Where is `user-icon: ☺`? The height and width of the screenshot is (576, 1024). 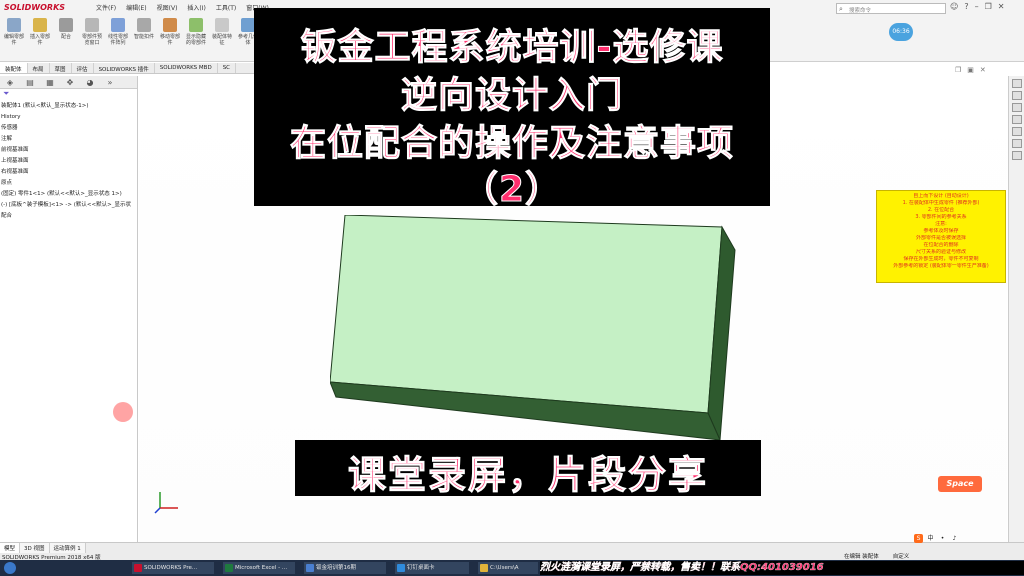
user-icon: ☺ is located at coordinates (954, 6).